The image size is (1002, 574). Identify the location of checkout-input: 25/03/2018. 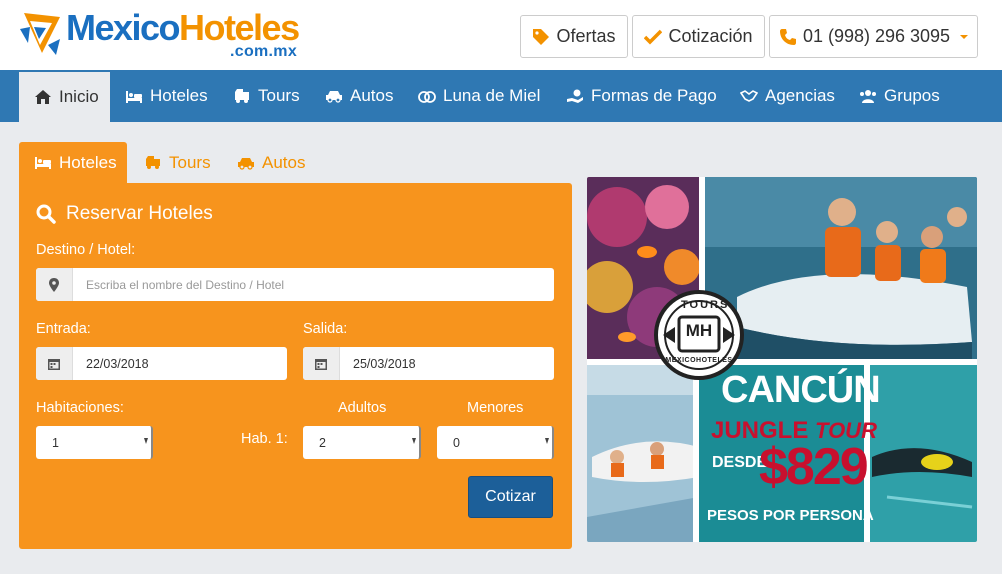
(447, 363).